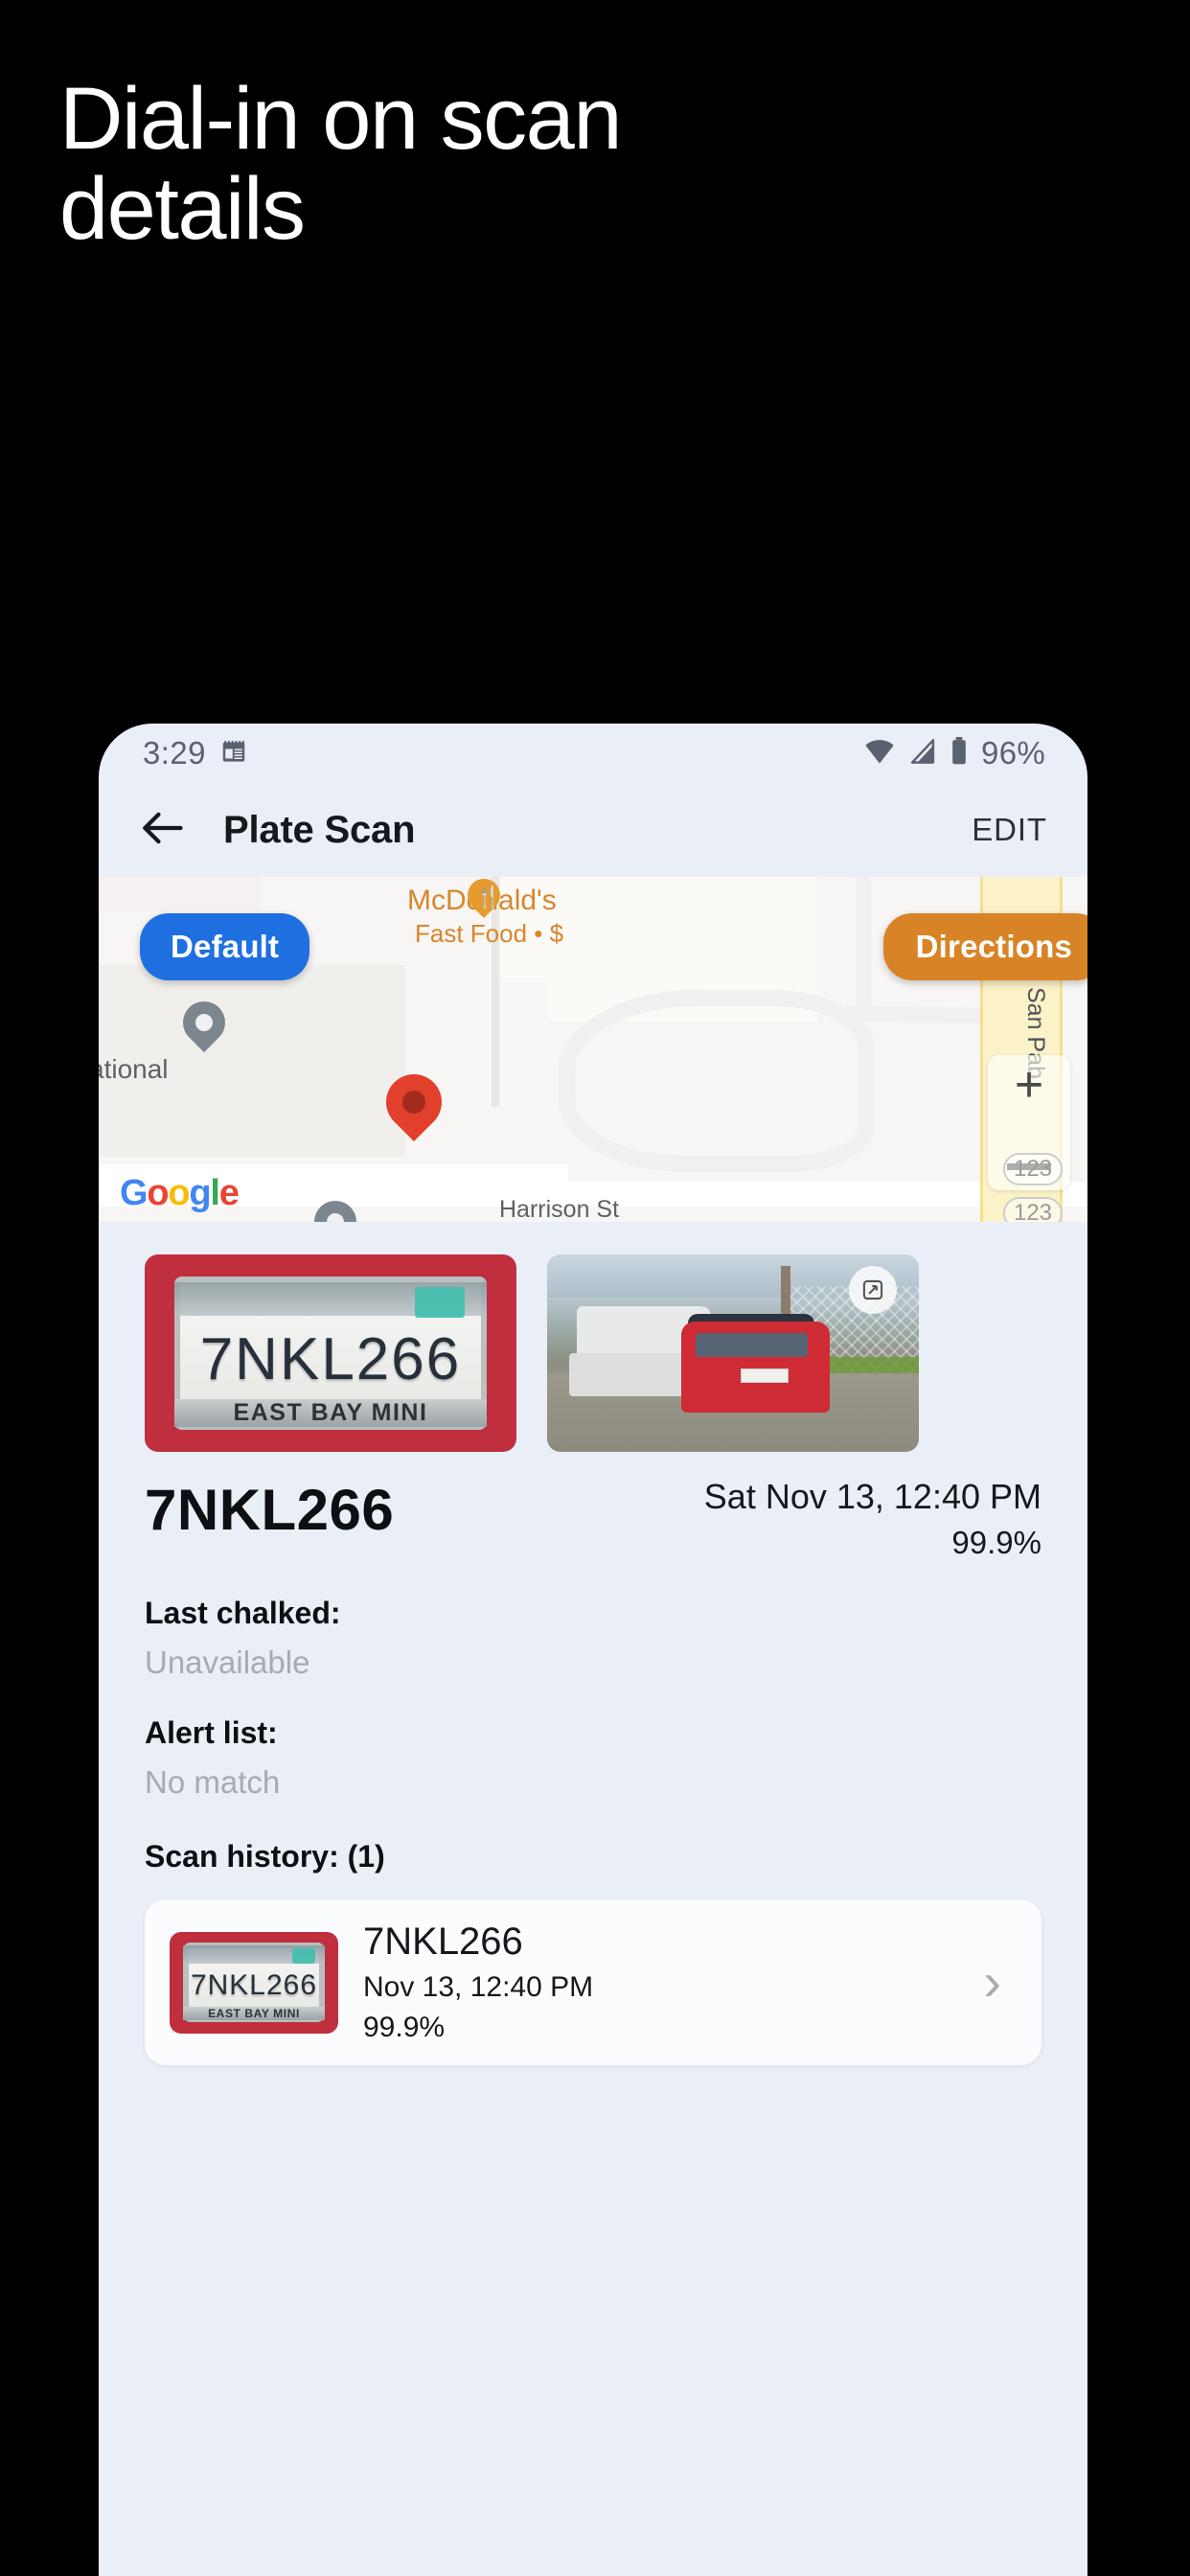 This screenshot has height=2576, width=1190. I want to click on back-button, so click(162, 830).